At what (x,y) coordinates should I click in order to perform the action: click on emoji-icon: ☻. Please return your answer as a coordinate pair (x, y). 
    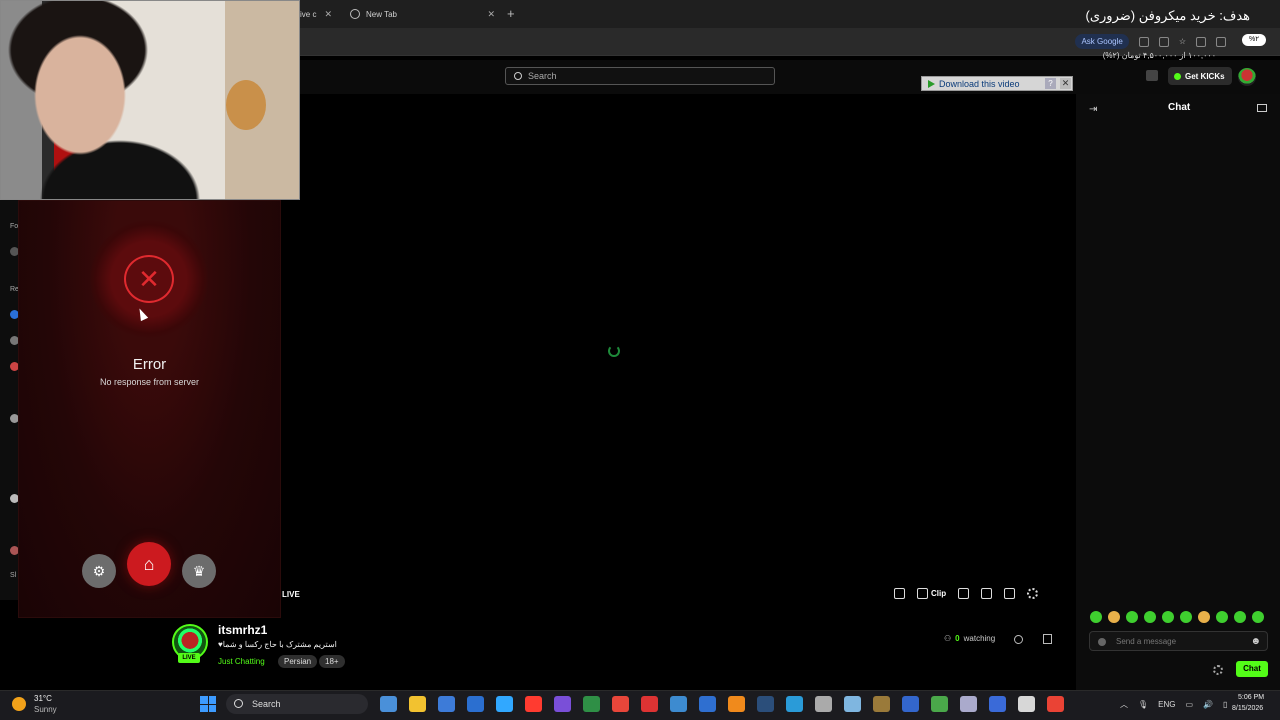
    Looking at the image, I should click on (1255, 641).